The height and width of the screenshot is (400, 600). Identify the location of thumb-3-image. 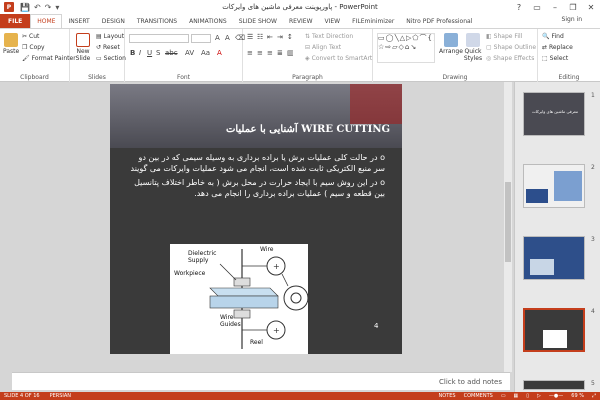
(542, 267).